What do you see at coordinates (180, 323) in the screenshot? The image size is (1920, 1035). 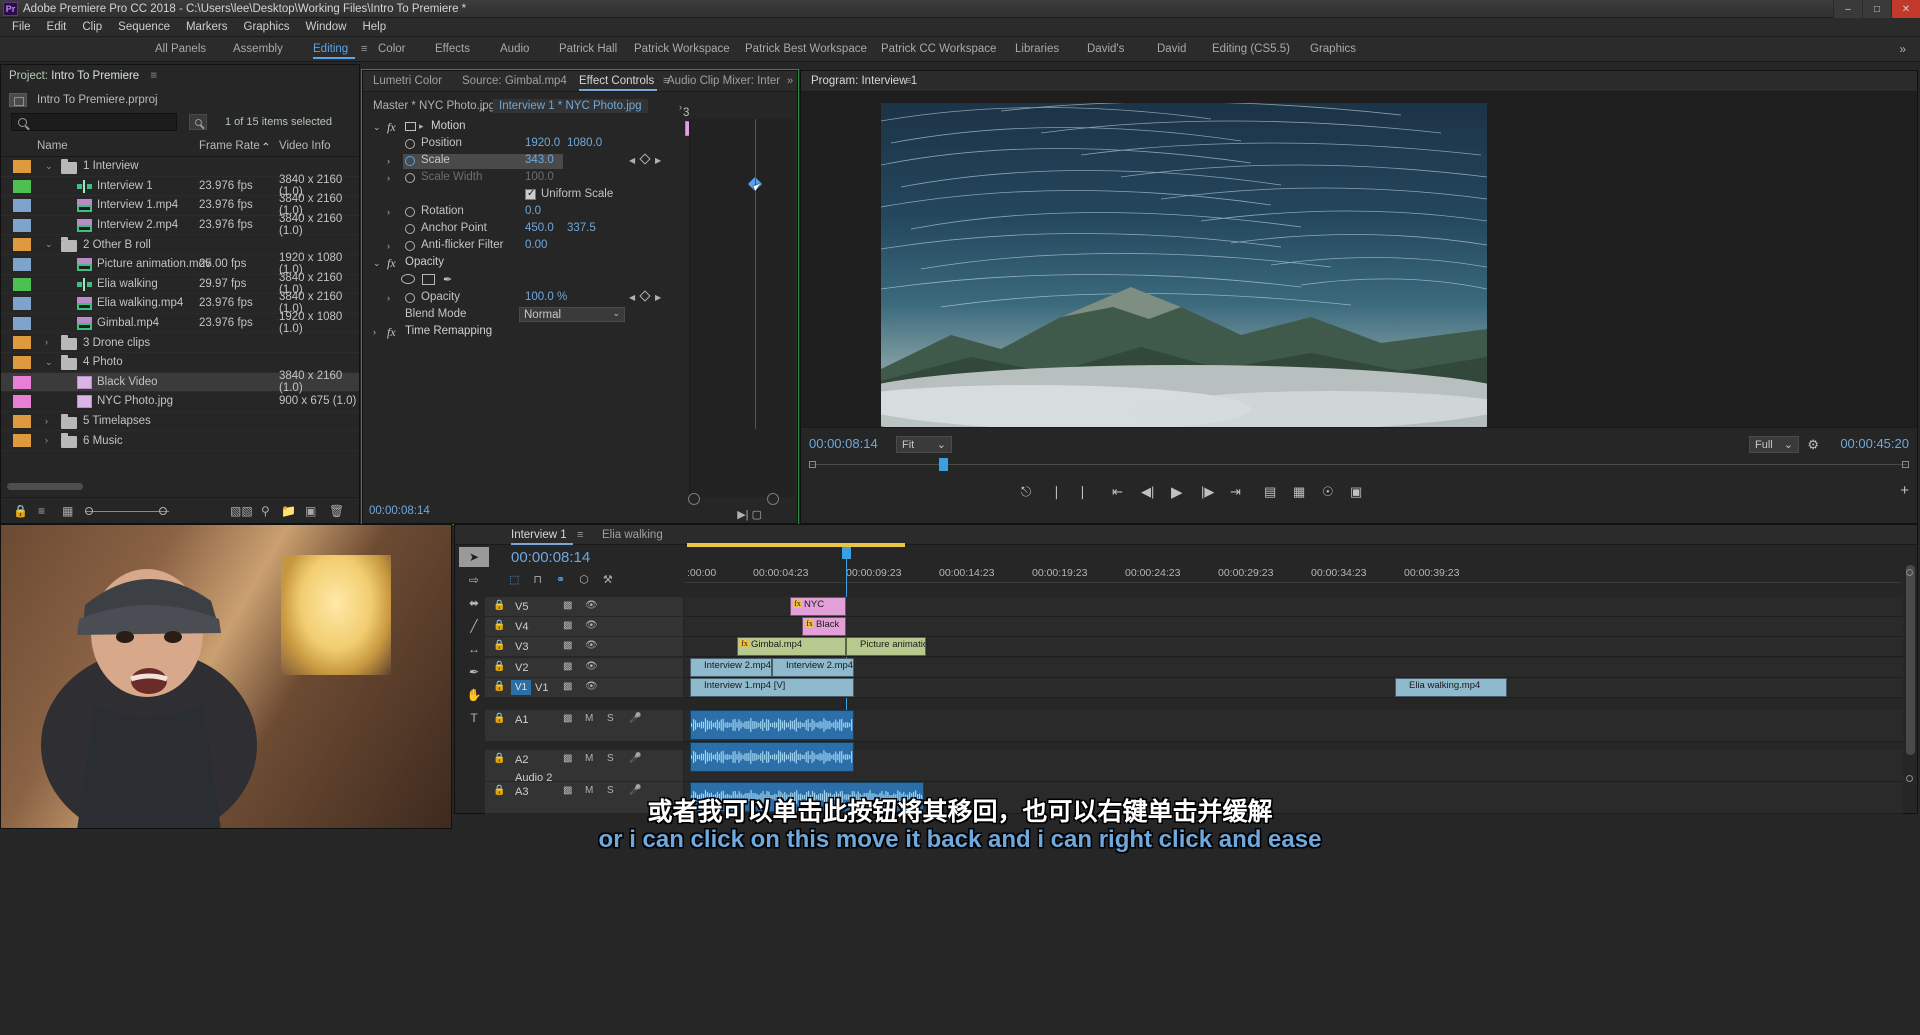 I see `project-item-row: Gimbal.mp4 23.976 fps 1920 x 1080 (1.0)` at bounding box center [180, 323].